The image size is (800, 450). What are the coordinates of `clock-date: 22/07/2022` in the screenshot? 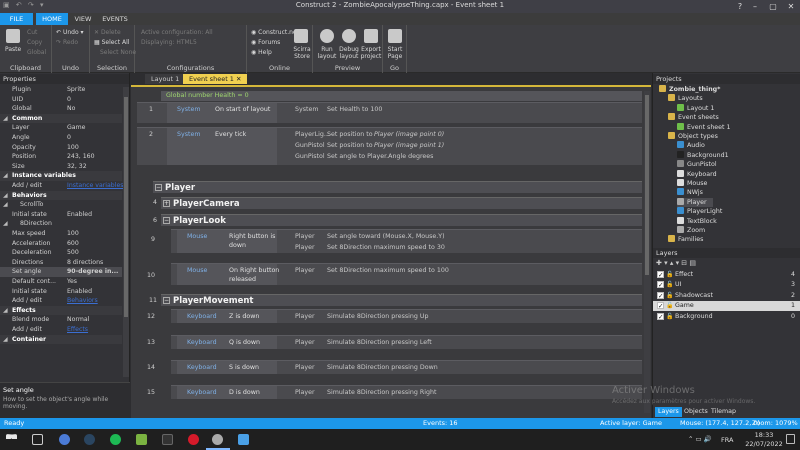 It's located at (764, 444).